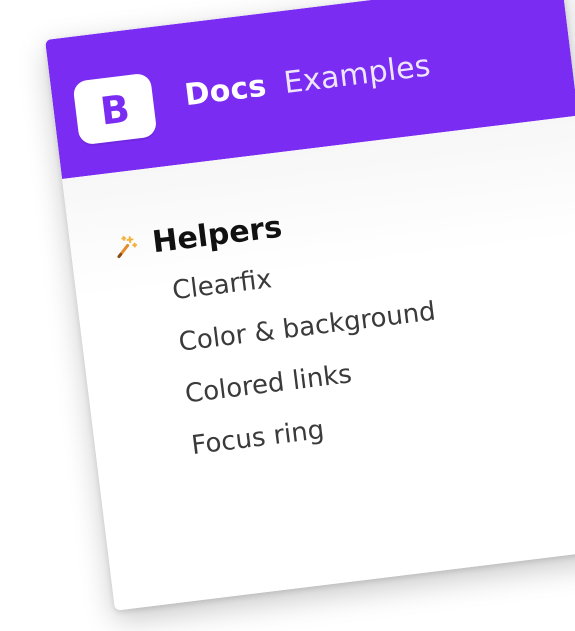  Describe the element at coordinates (217, 235) in the screenshot. I see `section-title: Helpers` at that location.